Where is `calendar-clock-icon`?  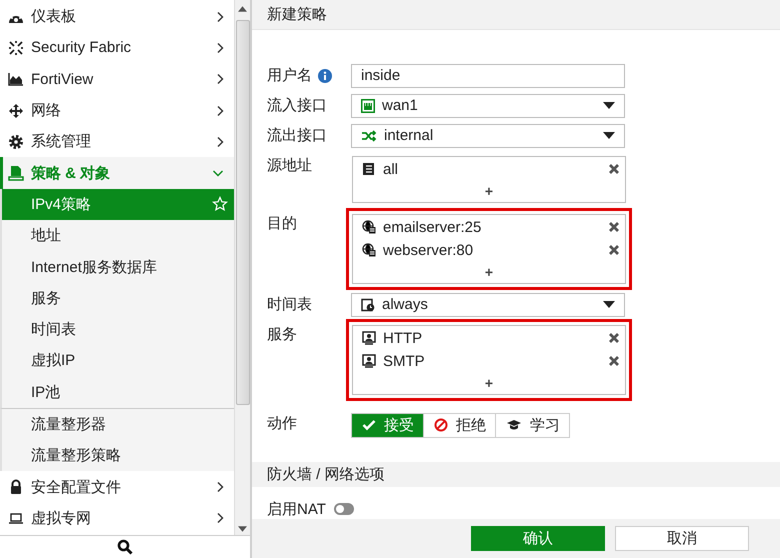 calendar-clock-icon is located at coordinates (368, 305).